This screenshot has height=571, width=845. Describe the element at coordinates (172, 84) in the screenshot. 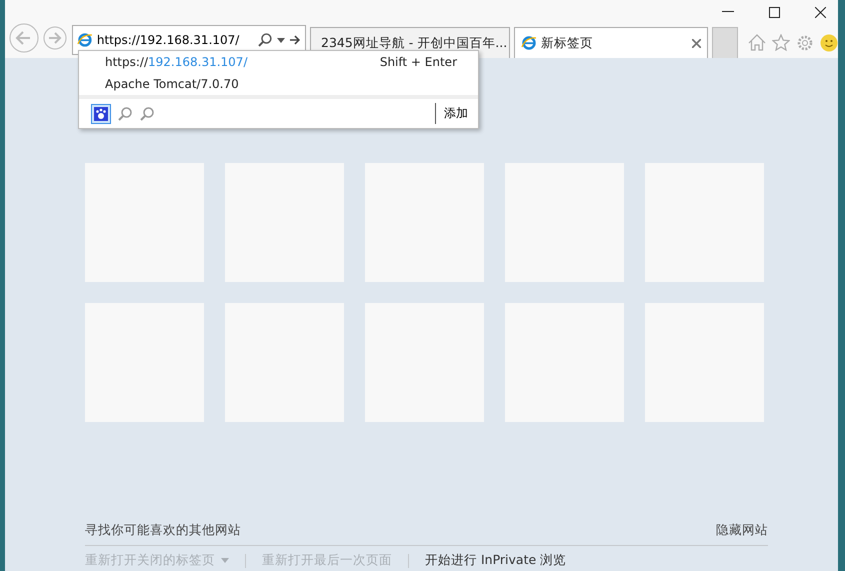

I see `suggestion-item: Apache Tomcat/7.0.70` at that location.